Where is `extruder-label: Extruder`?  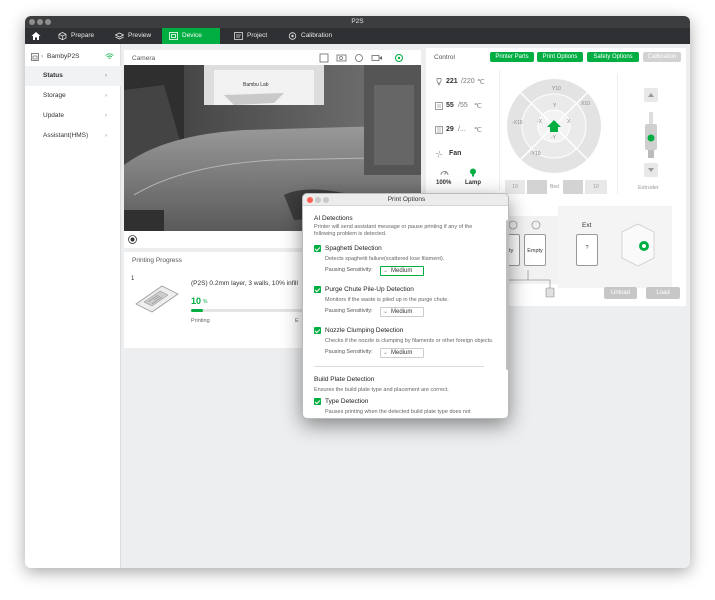 extruder-label: Extruder is located at coordinates (648, 188).